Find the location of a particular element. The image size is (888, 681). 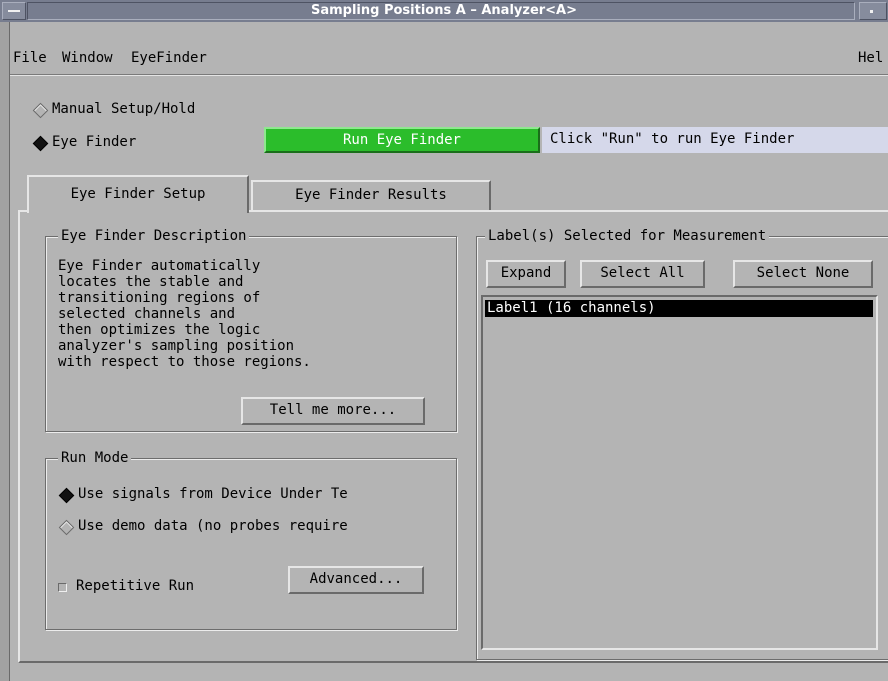

window-title: Sampling Positions A – Analyzer<A> is located at coordinates (444, 10).